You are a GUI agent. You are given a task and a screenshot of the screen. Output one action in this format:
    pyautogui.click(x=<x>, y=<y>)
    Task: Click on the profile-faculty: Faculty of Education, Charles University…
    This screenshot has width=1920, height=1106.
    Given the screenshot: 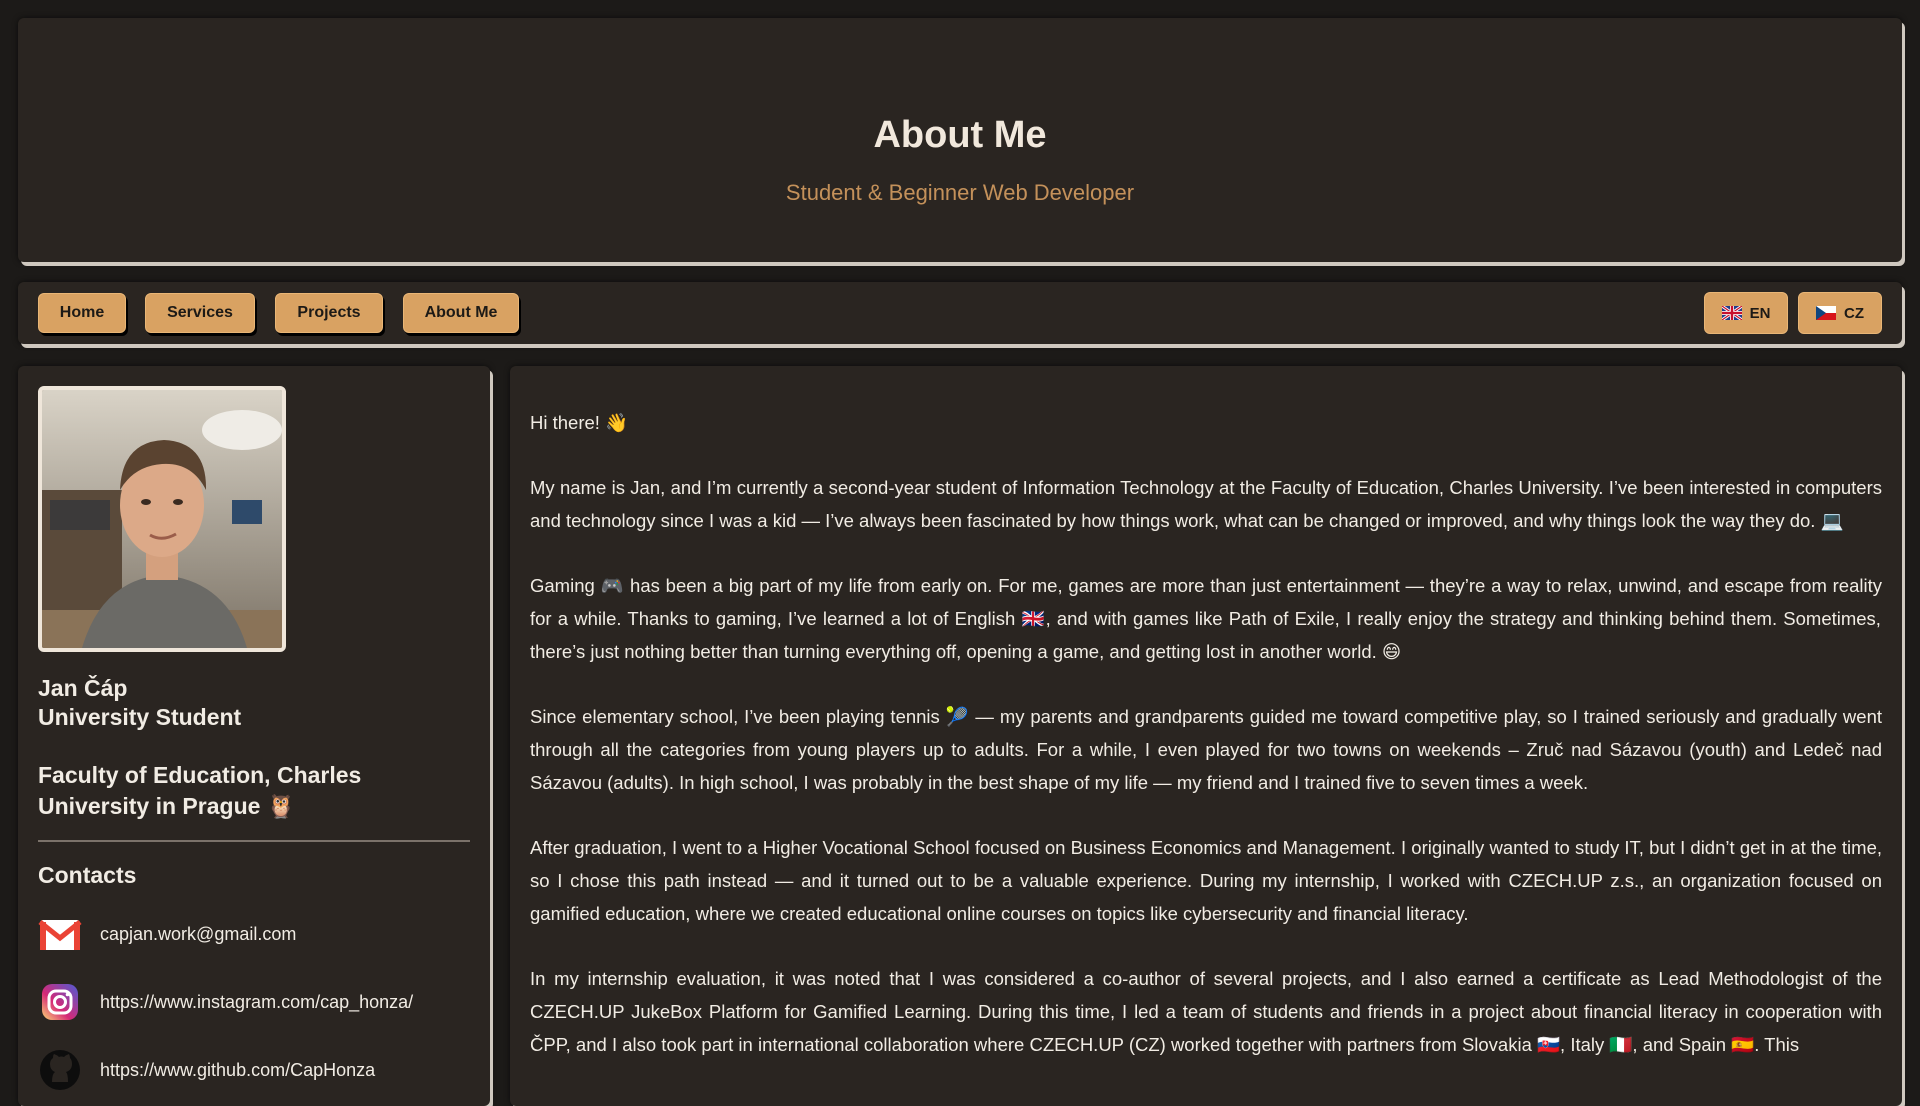 What is the action you would take?
    pyautogui.click(x=200, y=790)
    